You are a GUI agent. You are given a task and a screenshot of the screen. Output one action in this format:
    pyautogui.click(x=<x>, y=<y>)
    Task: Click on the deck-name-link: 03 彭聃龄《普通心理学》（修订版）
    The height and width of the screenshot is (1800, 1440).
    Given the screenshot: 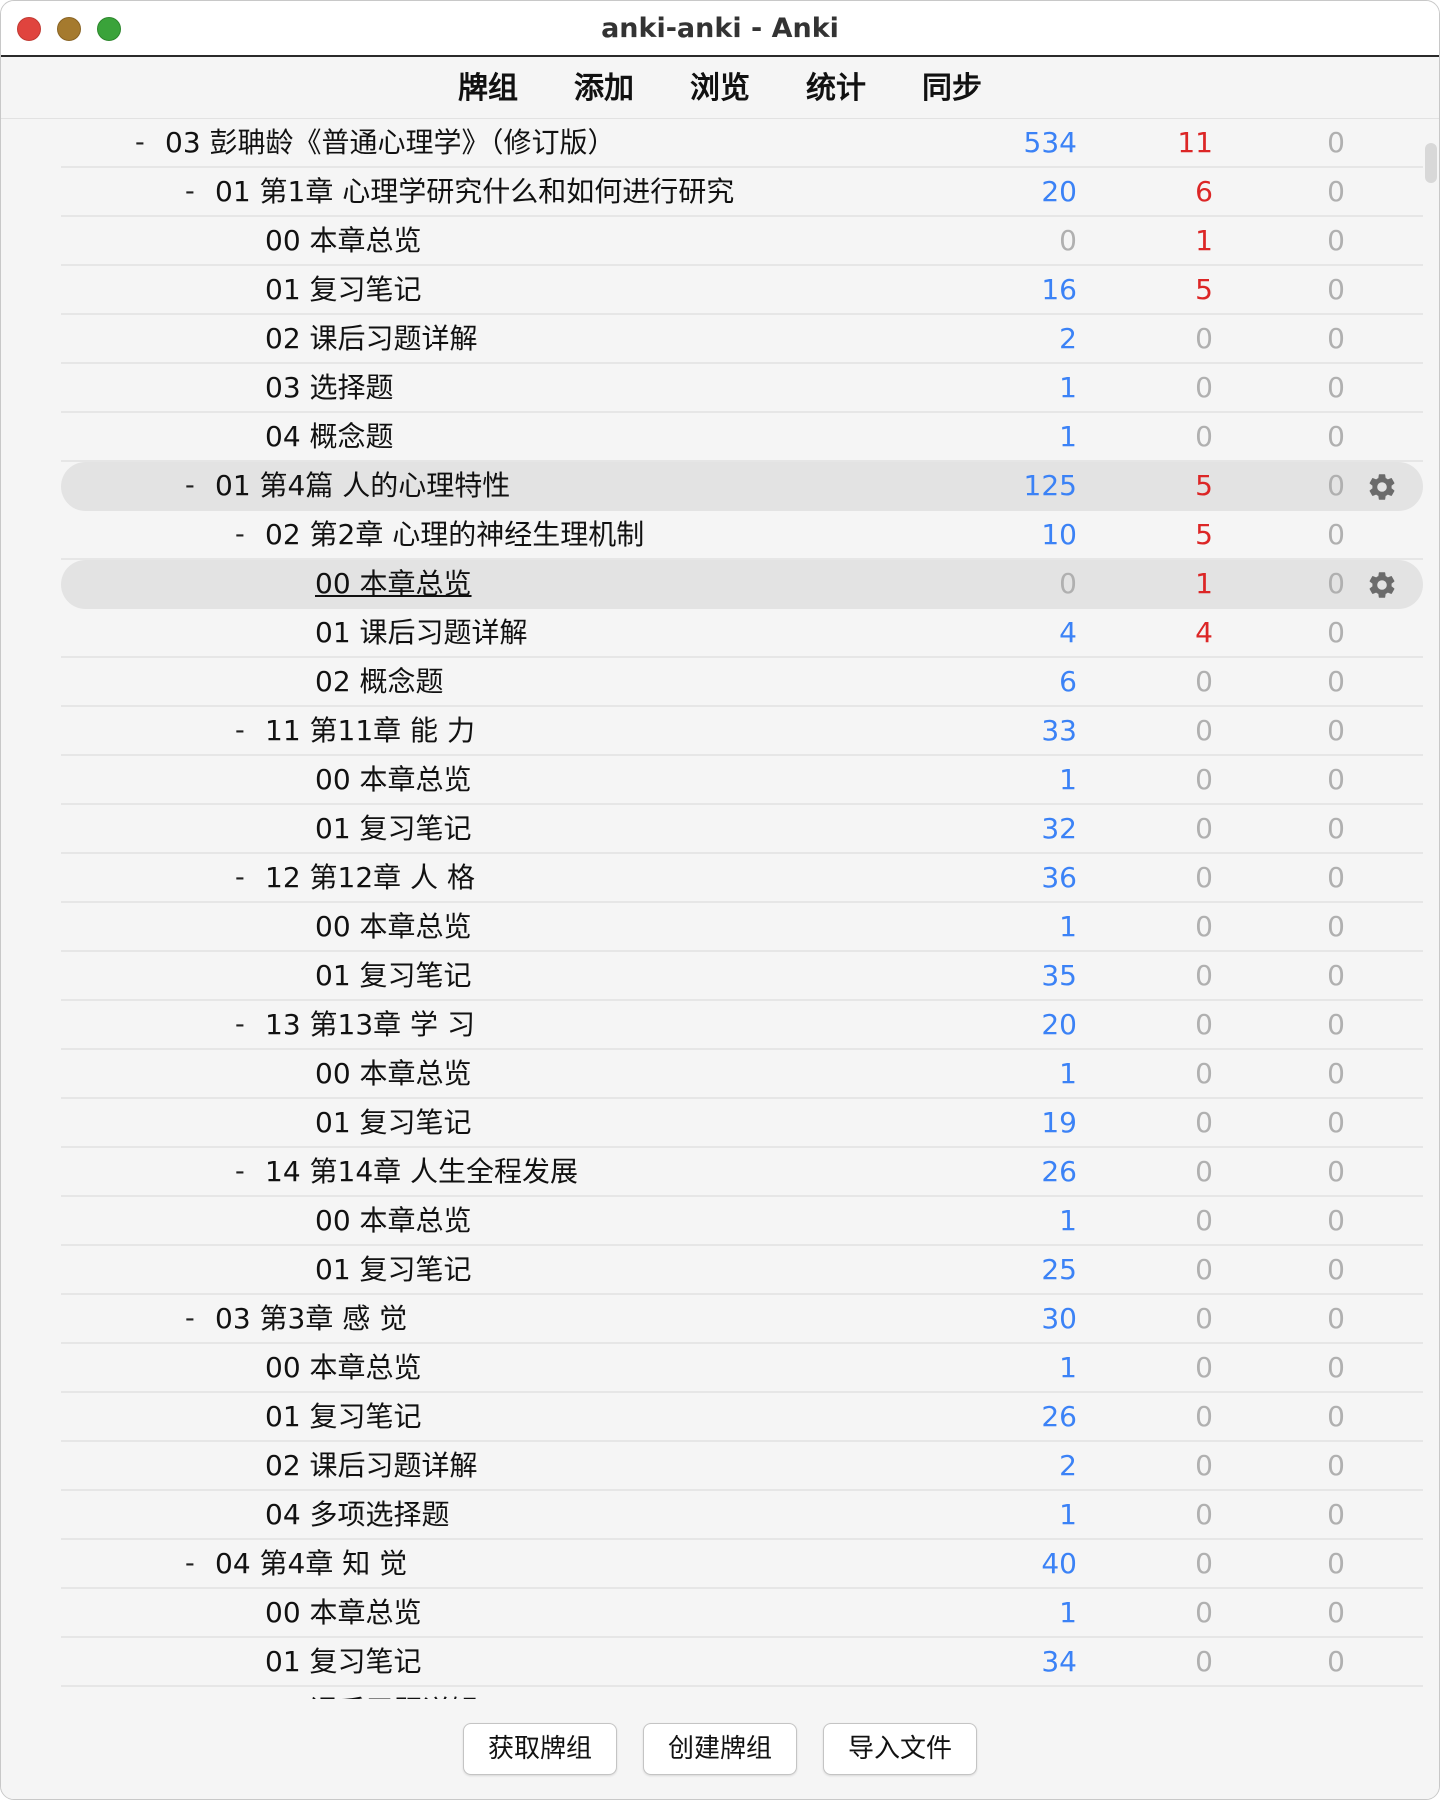 What is the action you would take?
    pyautogui.click(x=390, y=143)
    